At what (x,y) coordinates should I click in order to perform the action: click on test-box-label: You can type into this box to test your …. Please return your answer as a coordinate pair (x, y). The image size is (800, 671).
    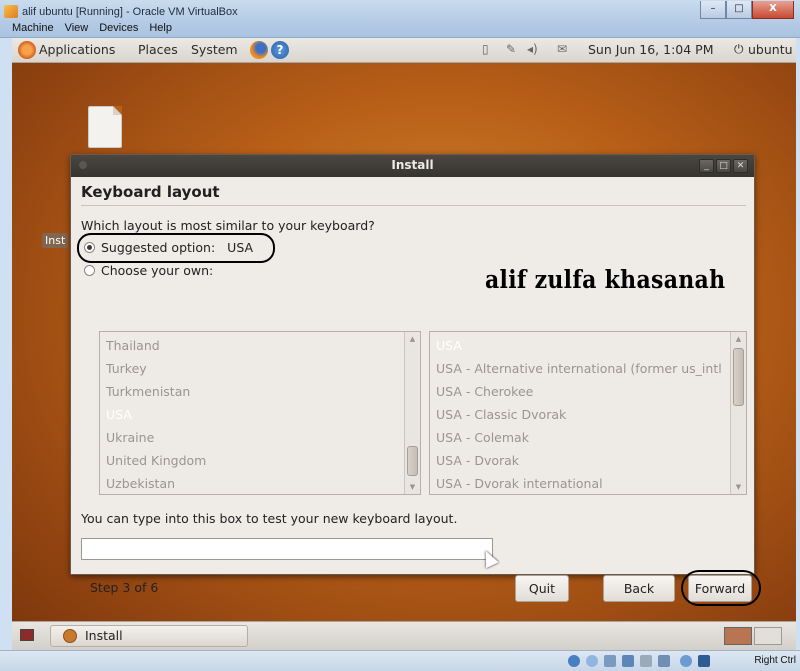
    Looking at the image, I should click on (269, 518).